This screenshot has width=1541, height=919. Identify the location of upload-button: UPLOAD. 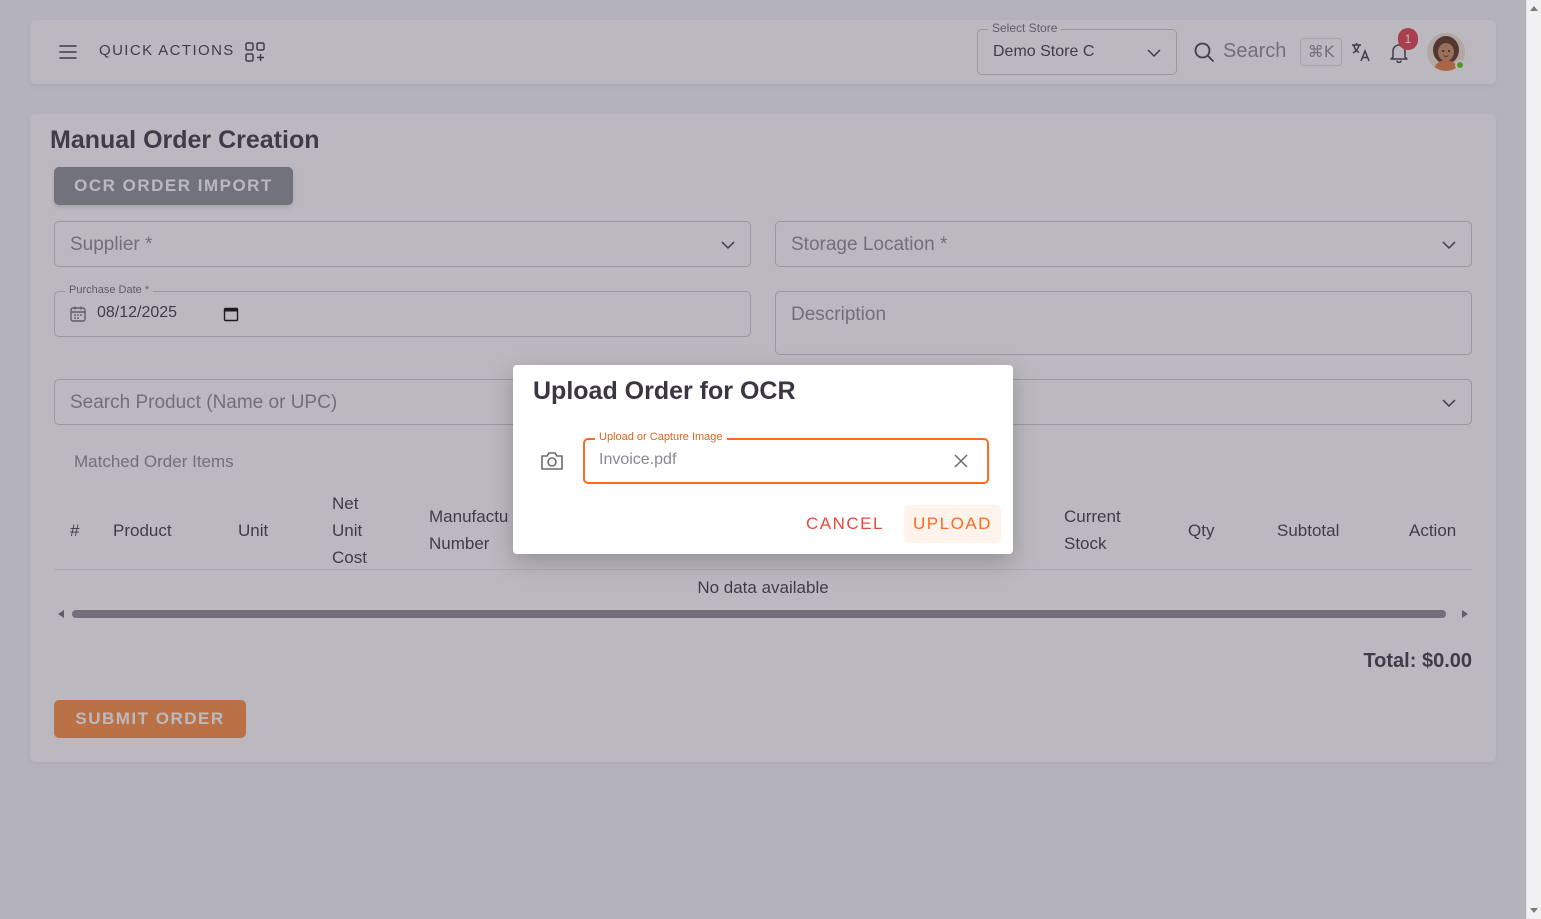
(952, 524).